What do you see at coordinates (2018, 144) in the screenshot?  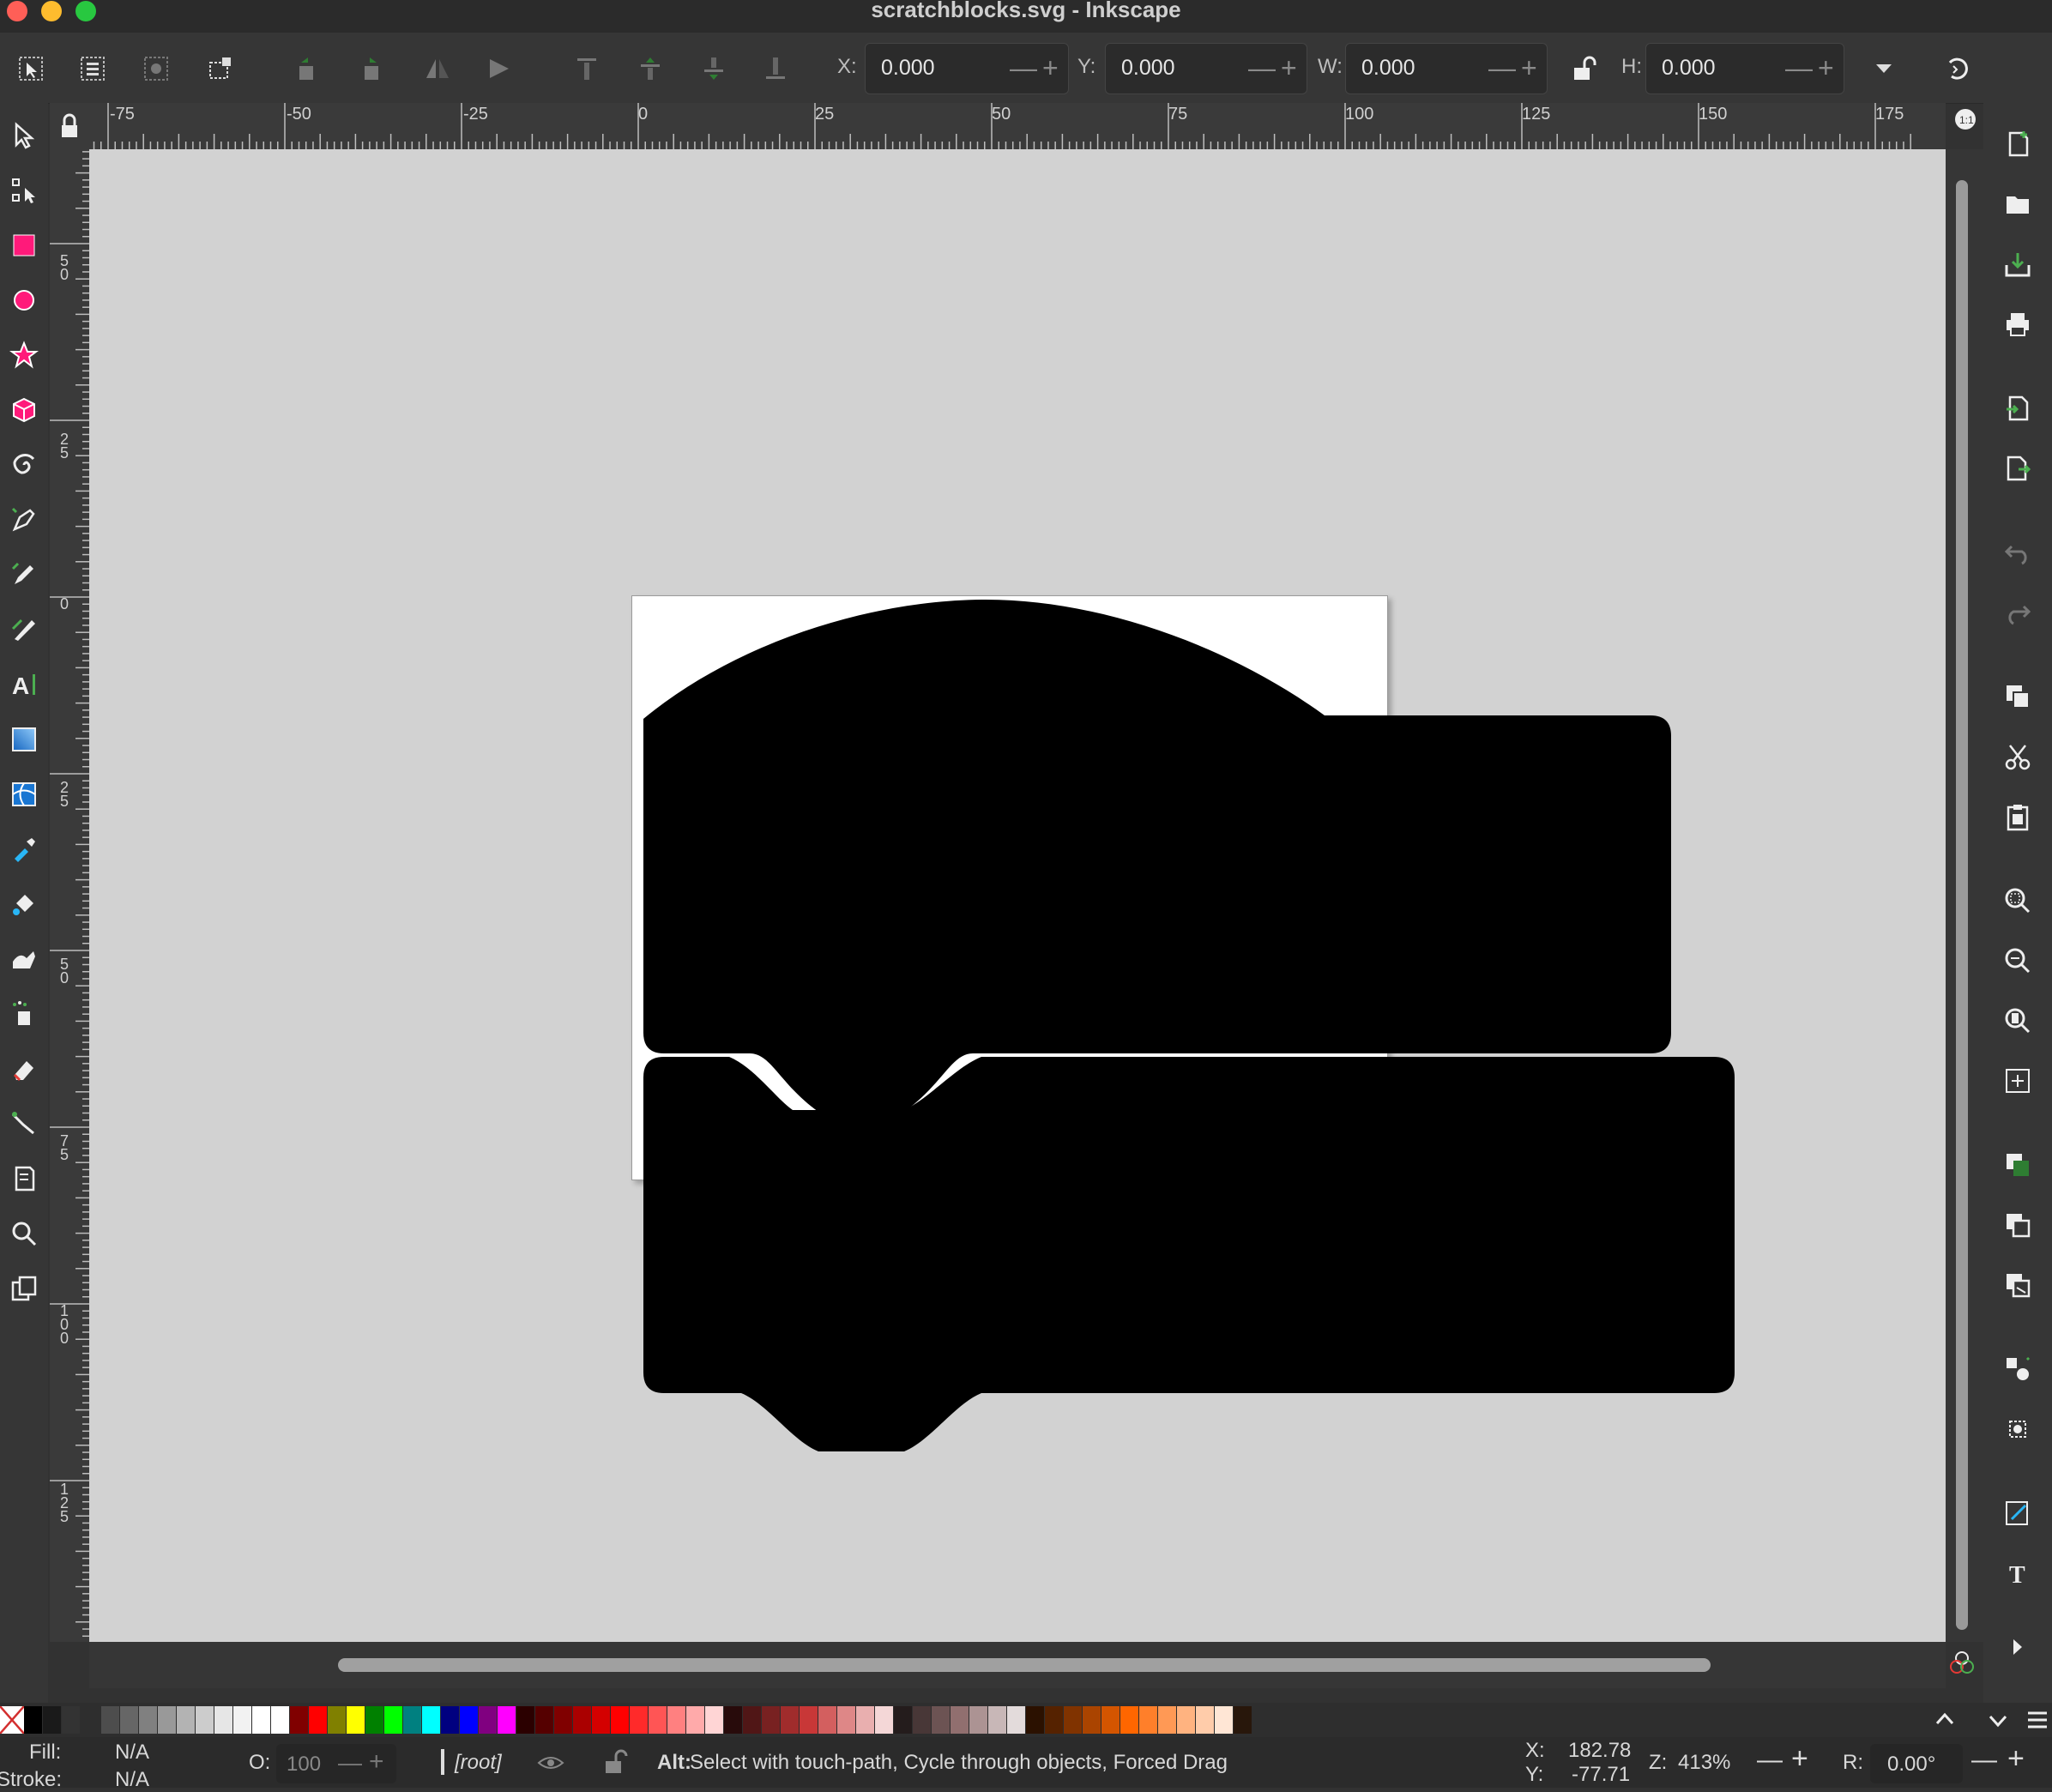 I see `new-document-icon` at bounding box center [2018, 144].